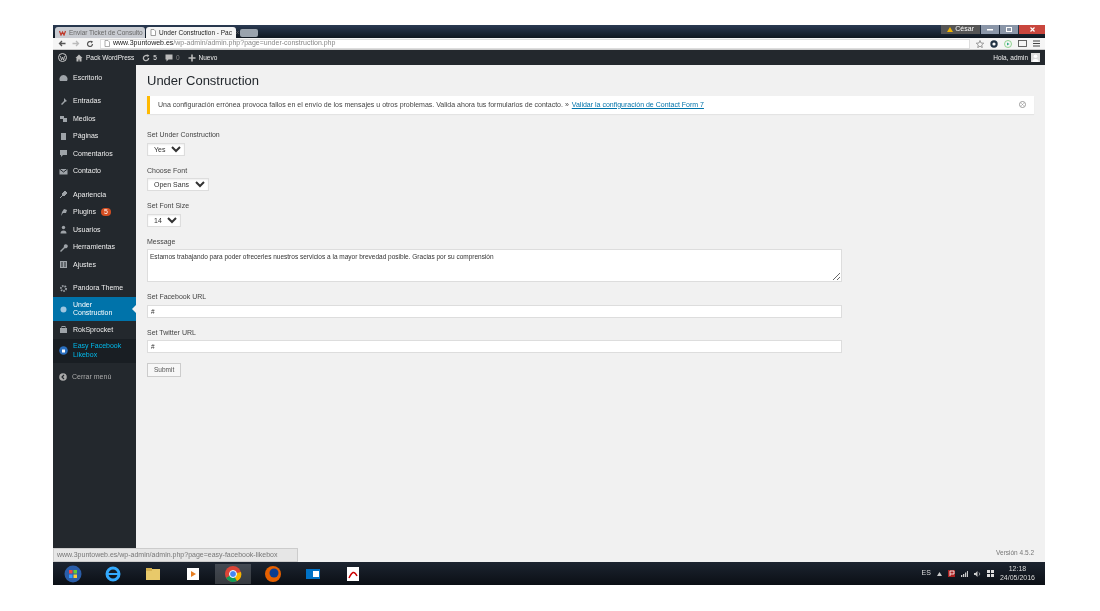 The width and height of the screenshot is (1100, 611). What do you see at coordinates (203, 81) in the screenshot?
I see `page-title: Under Construction` at bounding box center [203, 81].